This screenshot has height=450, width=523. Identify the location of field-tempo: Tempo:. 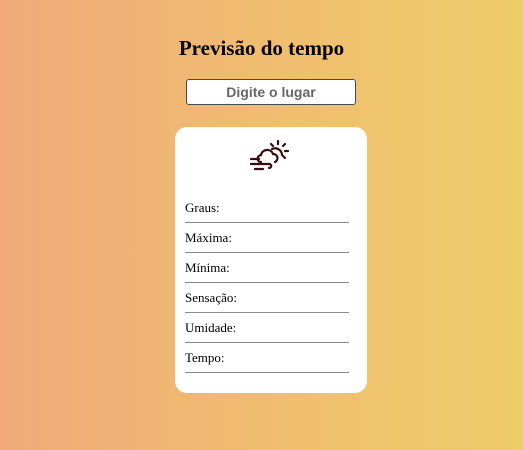
(267, 358).